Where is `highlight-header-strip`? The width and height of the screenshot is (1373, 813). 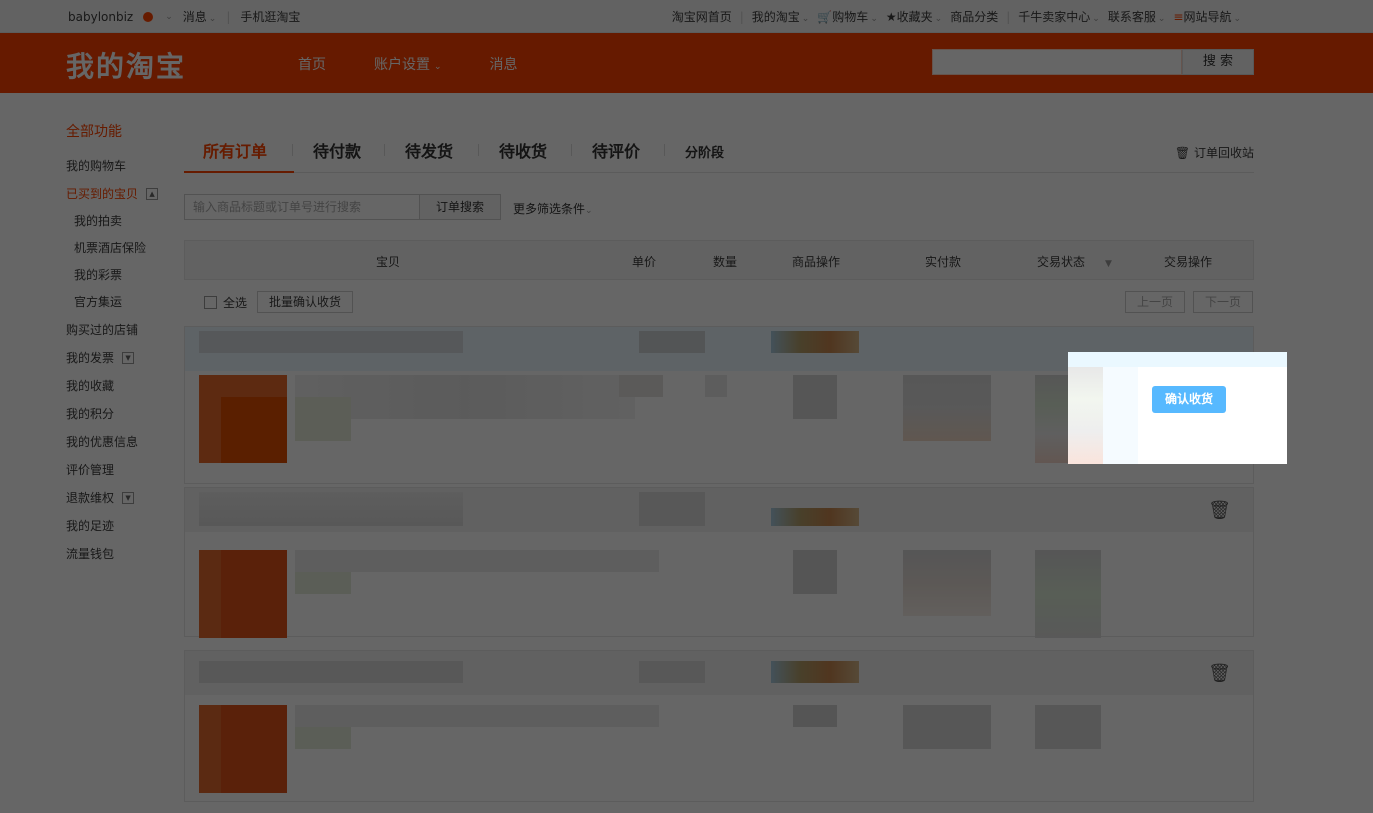 highlight-header-strip is located at coordinates (1177, 359).